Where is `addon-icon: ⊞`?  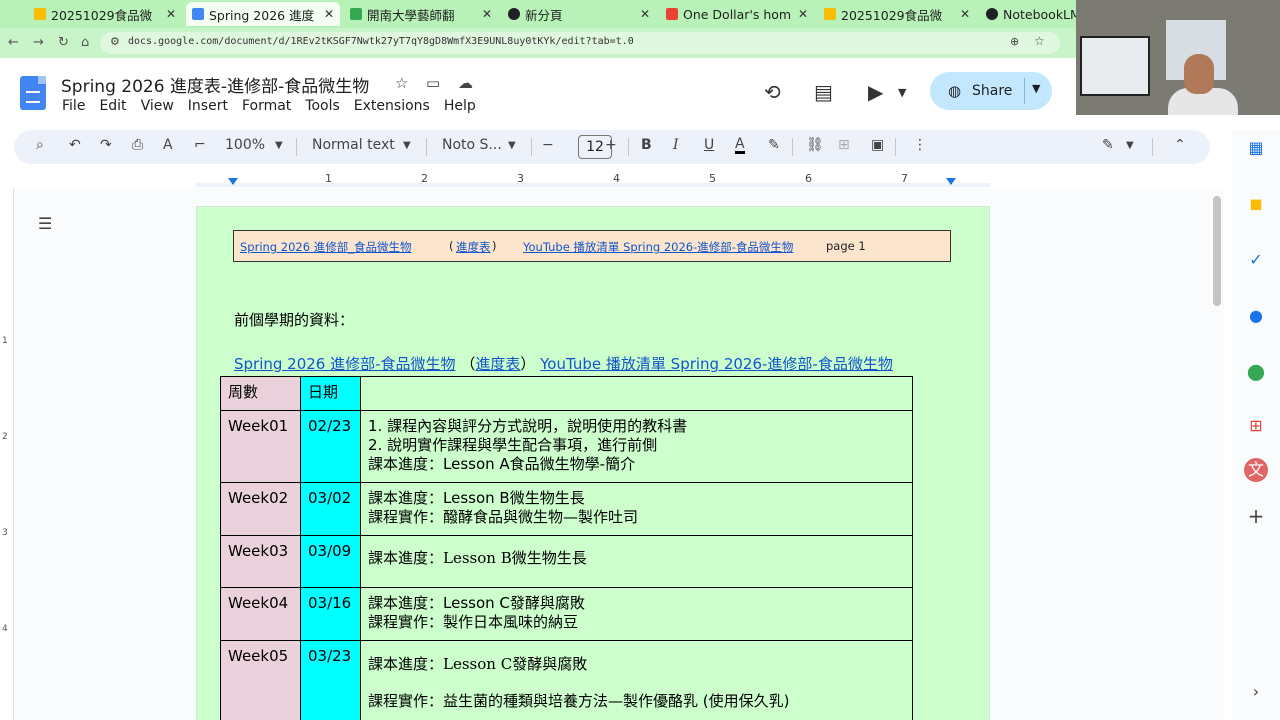 addon-icon: ⊞ is located at coordinates (1256, 426).